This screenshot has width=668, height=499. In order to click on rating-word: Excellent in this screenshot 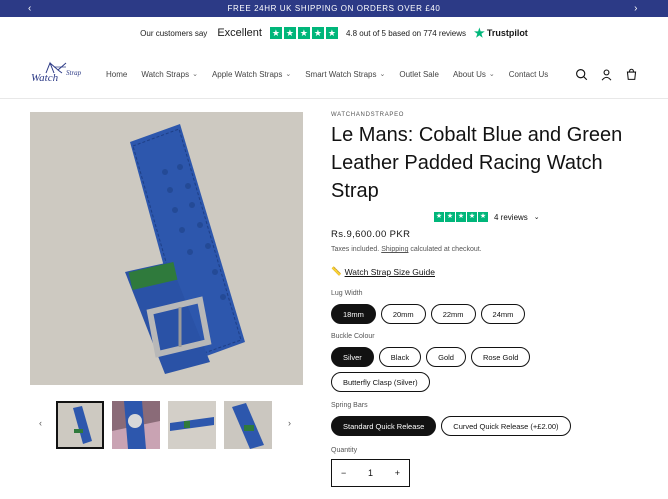, I will do `click(239, 33)`.